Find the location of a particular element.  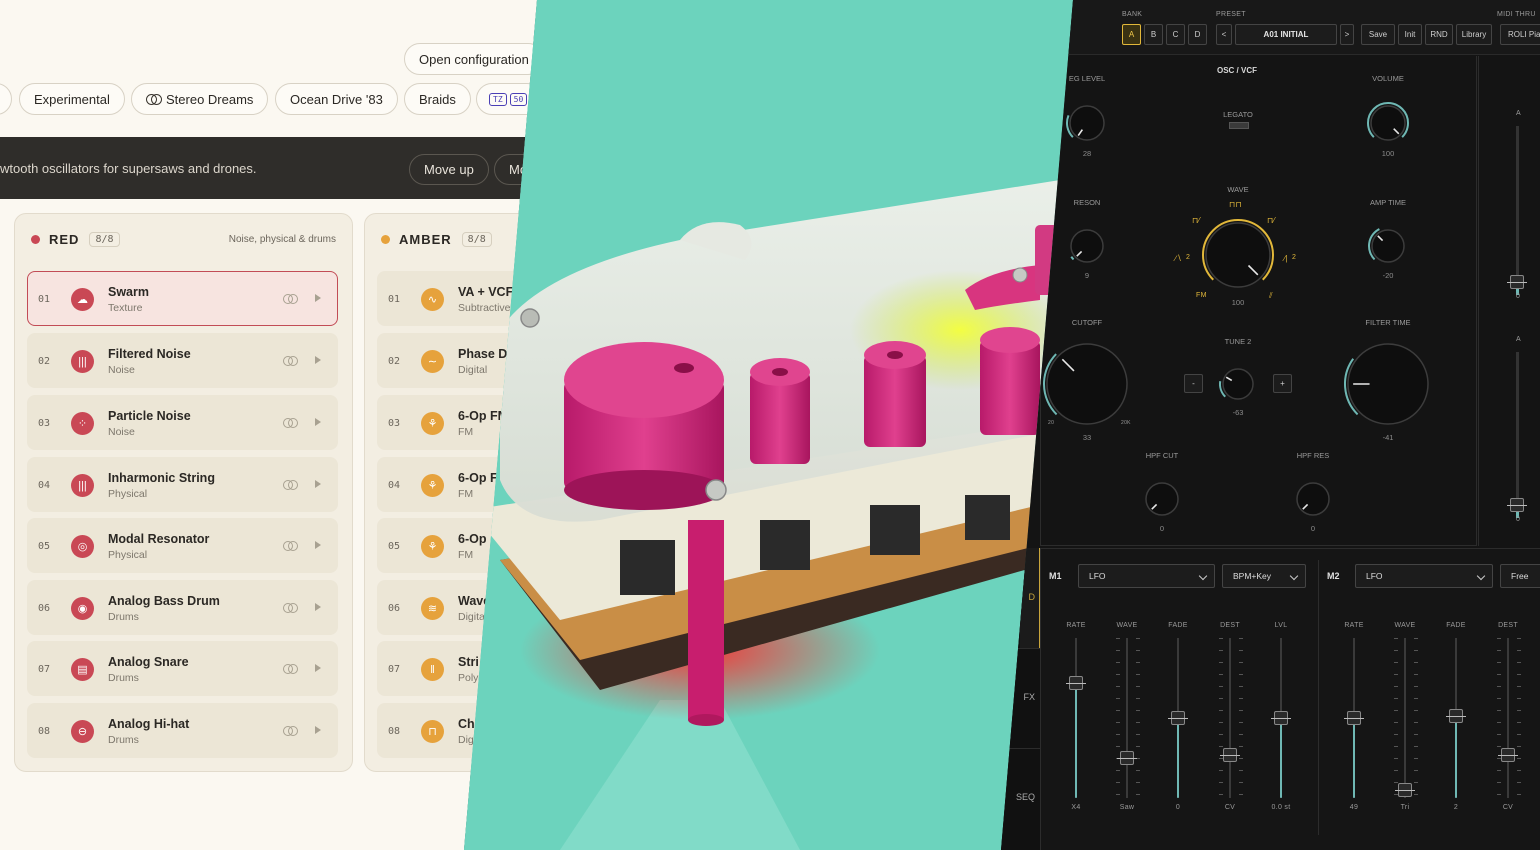

mod2-sync-select: Free is located at coordinates (1520, 576).